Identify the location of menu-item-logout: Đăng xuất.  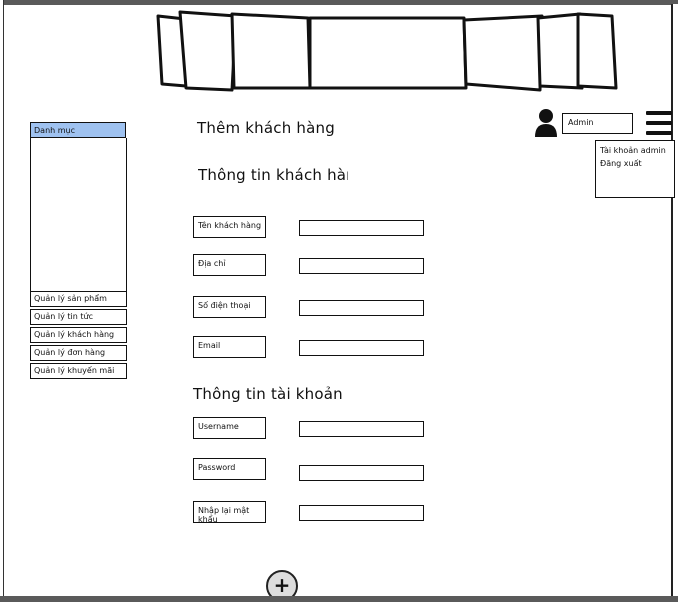
(637, 163).